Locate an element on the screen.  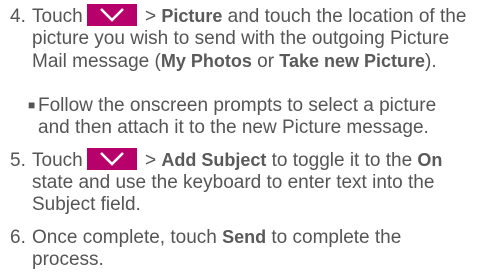
option-take-new-picture: Take new Picture is located at coordinates (352, 61).